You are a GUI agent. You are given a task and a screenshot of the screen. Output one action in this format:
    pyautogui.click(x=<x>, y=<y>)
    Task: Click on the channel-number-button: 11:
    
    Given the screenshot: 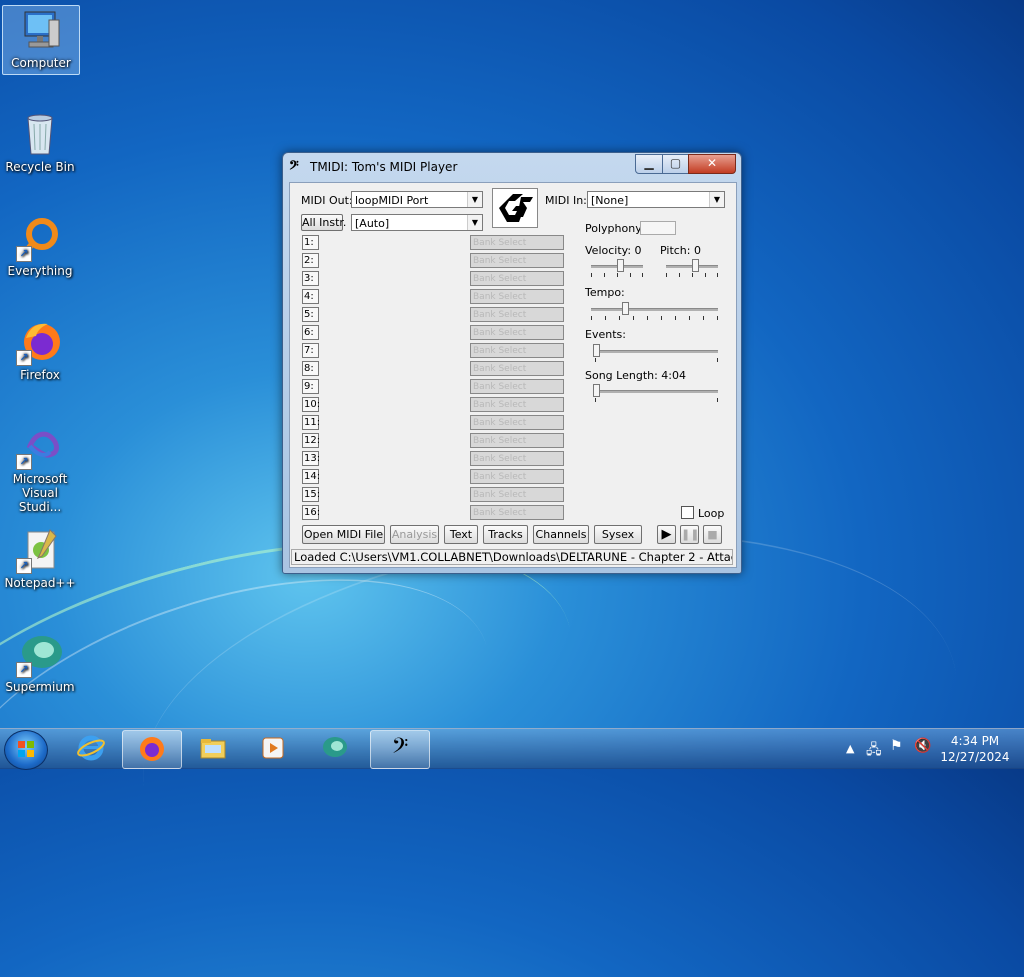 What is the action you would take?
    pyautogui.click(x=311, y=422)
    